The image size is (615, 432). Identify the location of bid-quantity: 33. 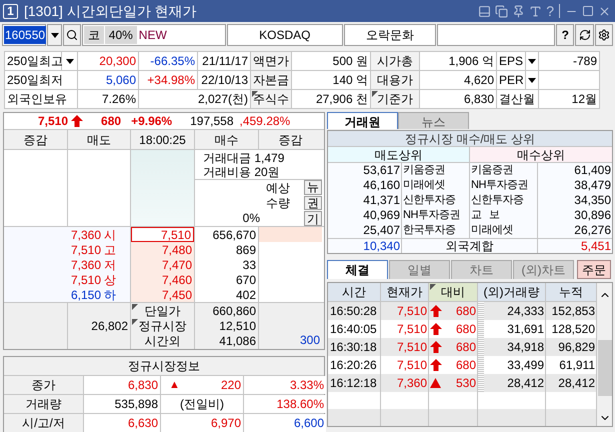
(249, 264).